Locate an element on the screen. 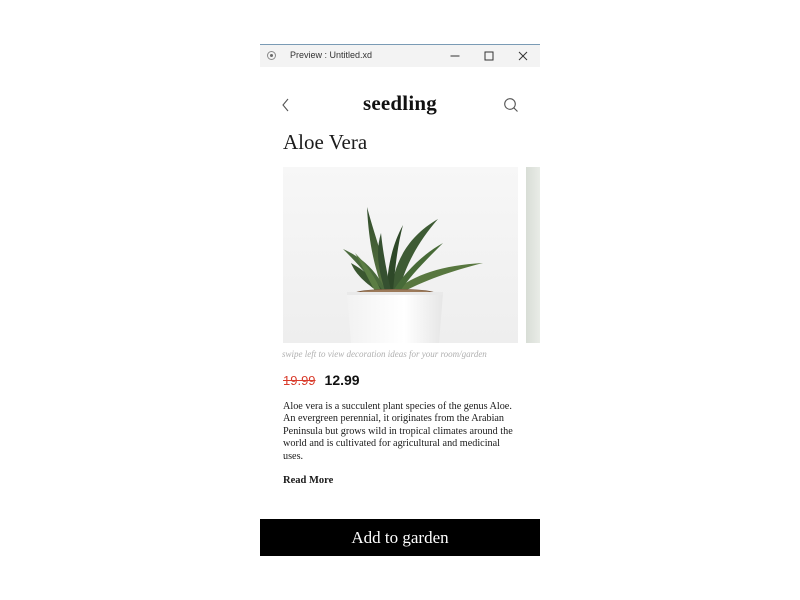 This screenshot has width=800, height=600. record-icon is located at coordinates (271, 55).